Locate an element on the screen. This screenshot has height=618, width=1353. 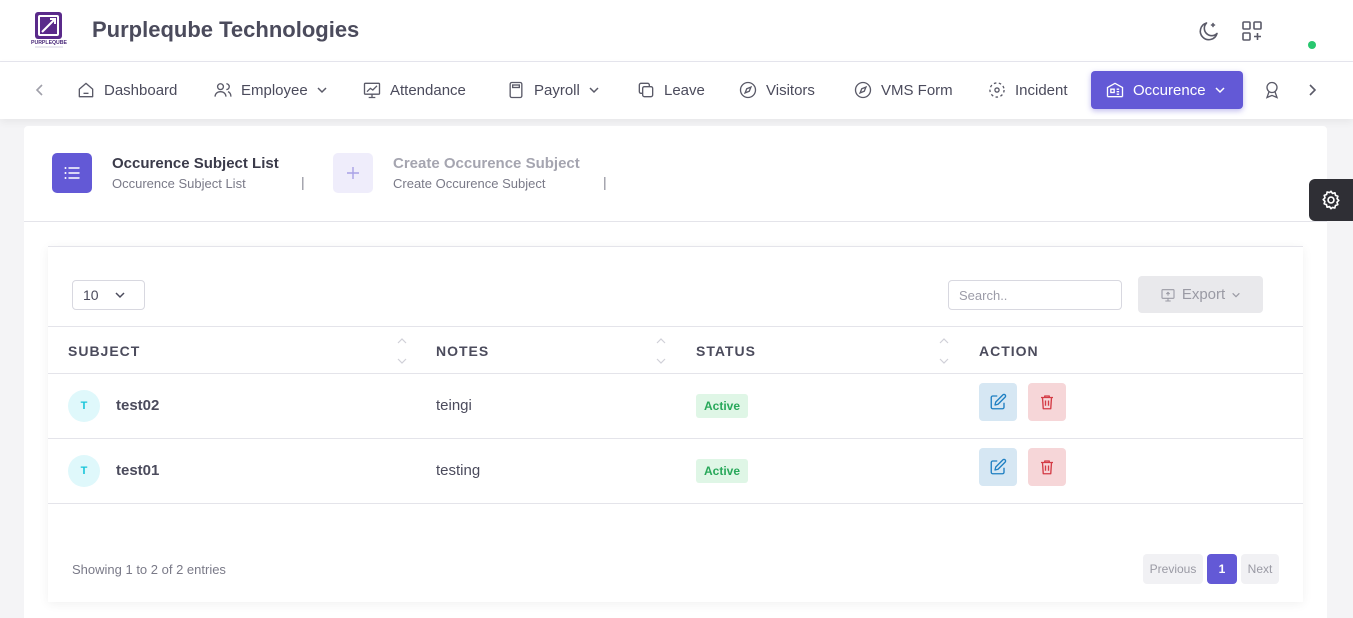
step-subtitle: Create Occurence Subject is located at coordinates (469, 183).